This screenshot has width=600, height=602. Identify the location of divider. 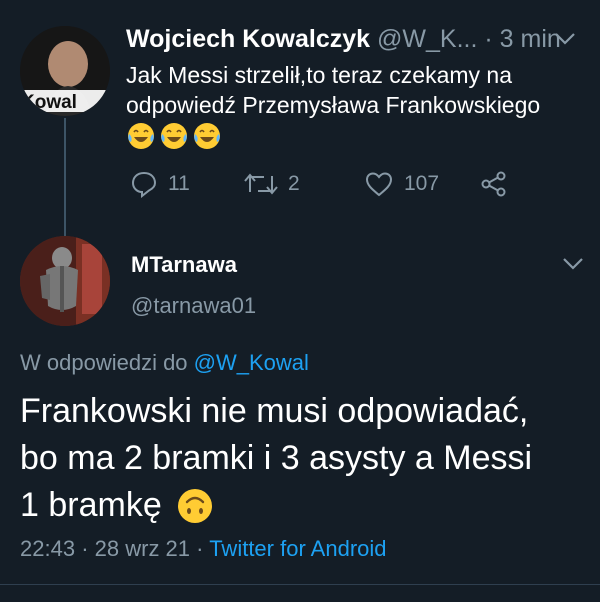
(300, 584).